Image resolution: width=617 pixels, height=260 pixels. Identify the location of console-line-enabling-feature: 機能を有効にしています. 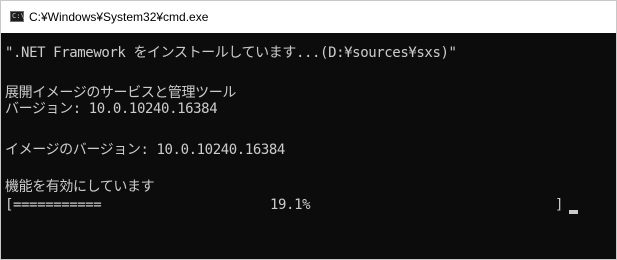
(80, 187).